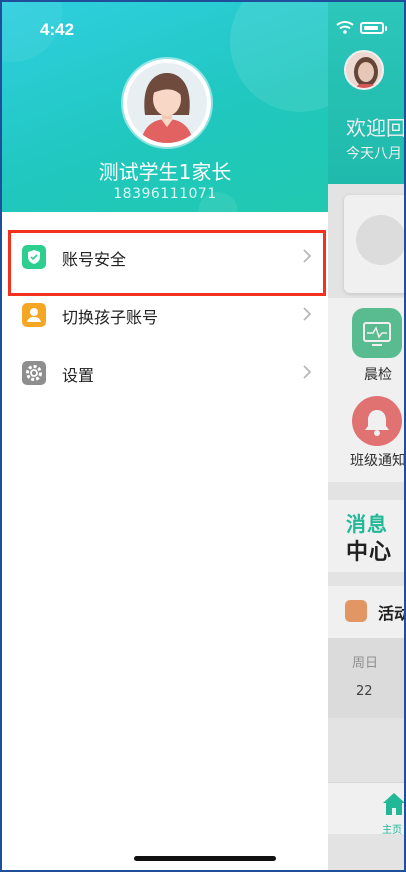 The image size is (406, 872). I want to click on status-bar: 4:42, so click(203, 27).